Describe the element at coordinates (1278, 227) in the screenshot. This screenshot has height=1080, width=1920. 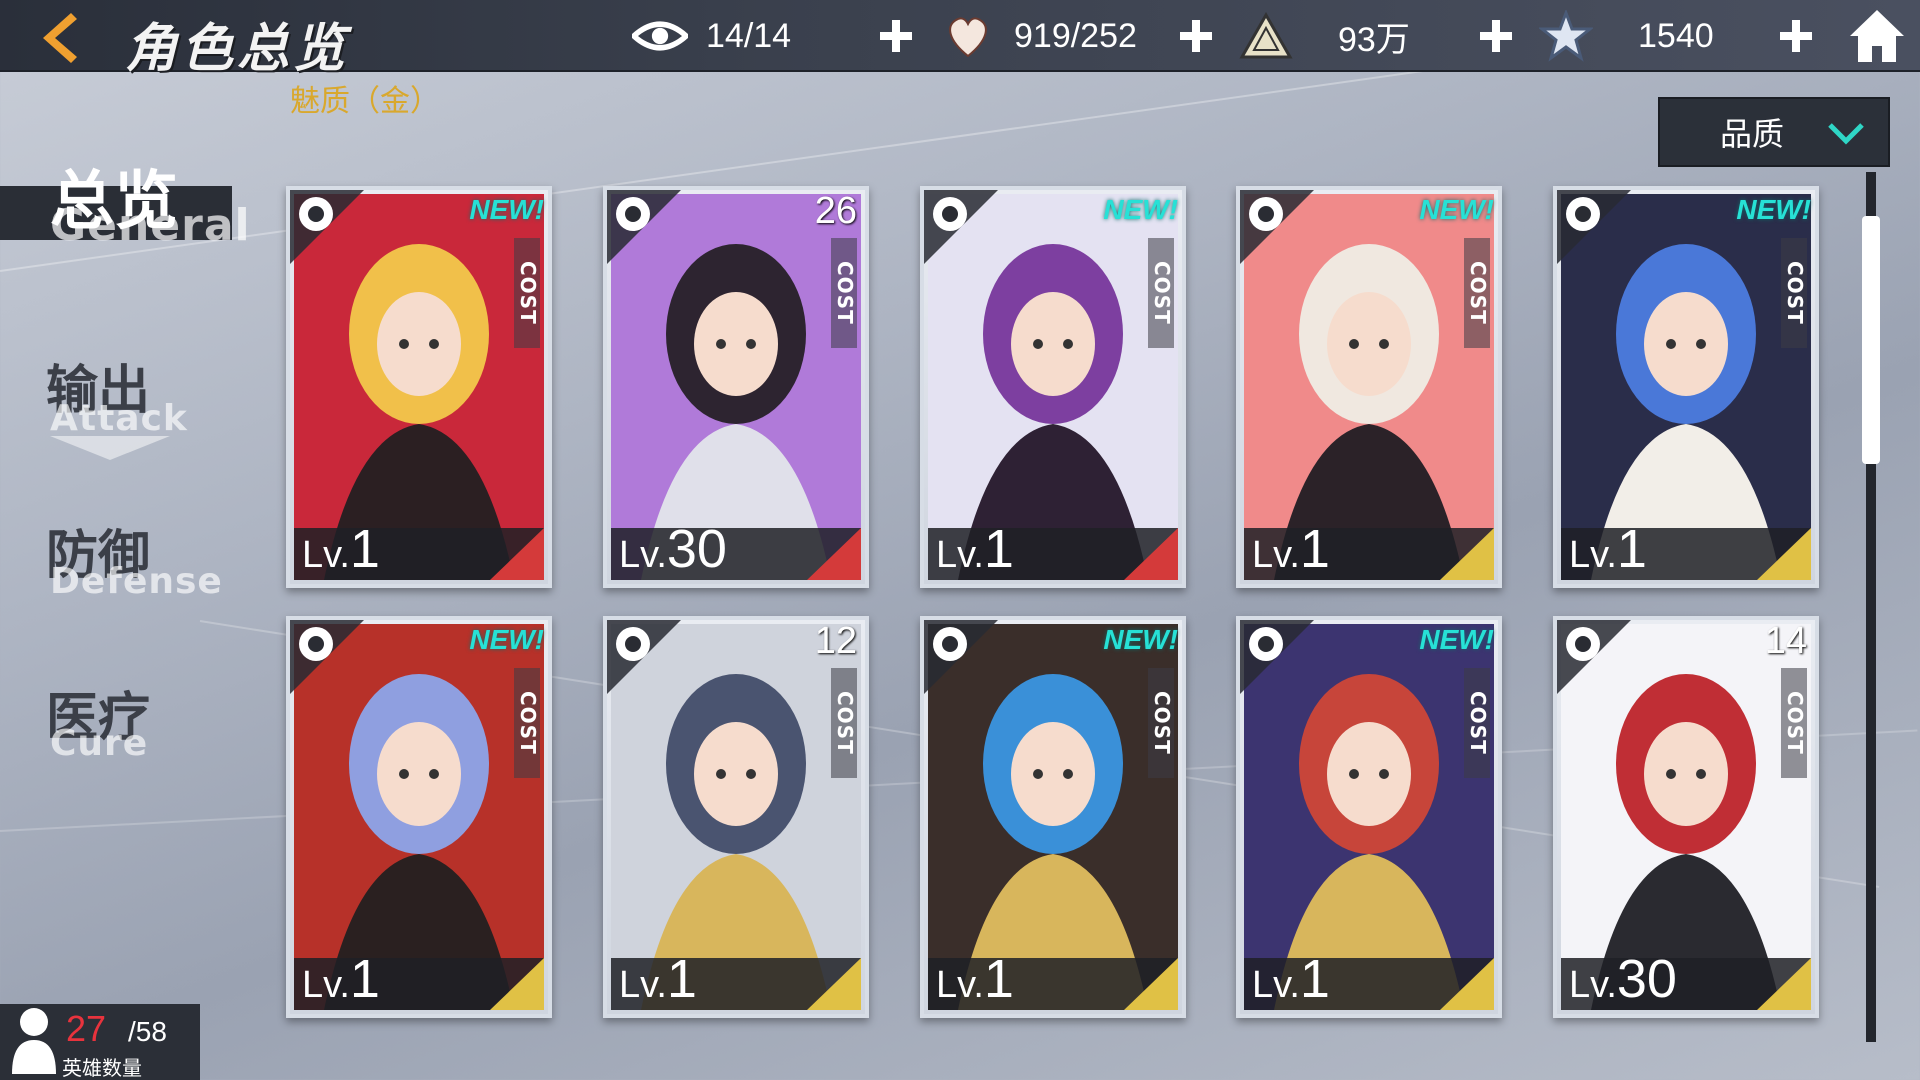
I see `crown-cross-icon` at that location.